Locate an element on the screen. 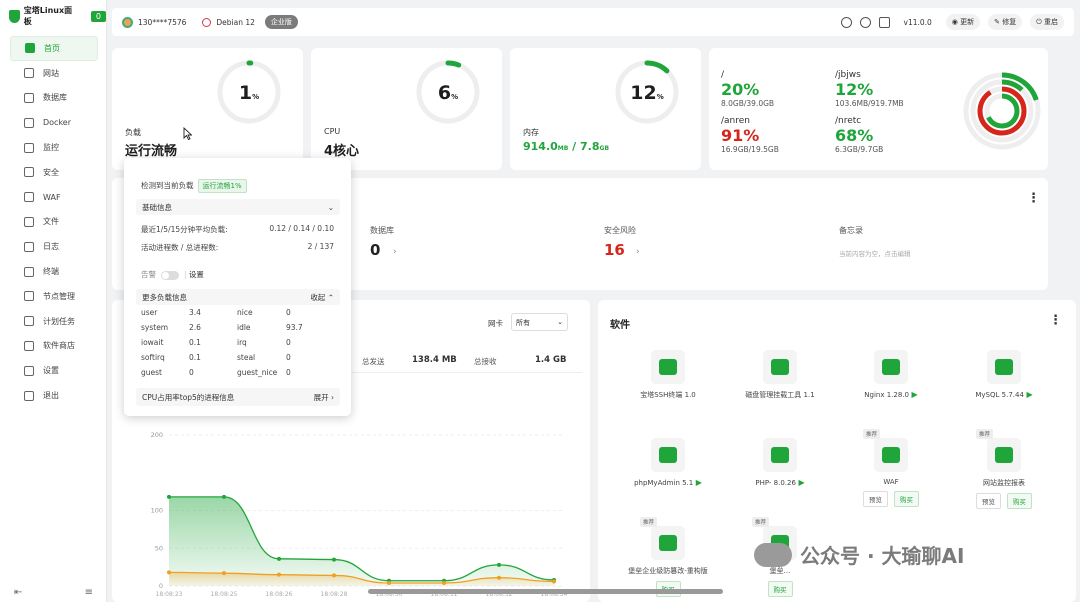  risk-count: 16 is located at coordinates (614, 250).